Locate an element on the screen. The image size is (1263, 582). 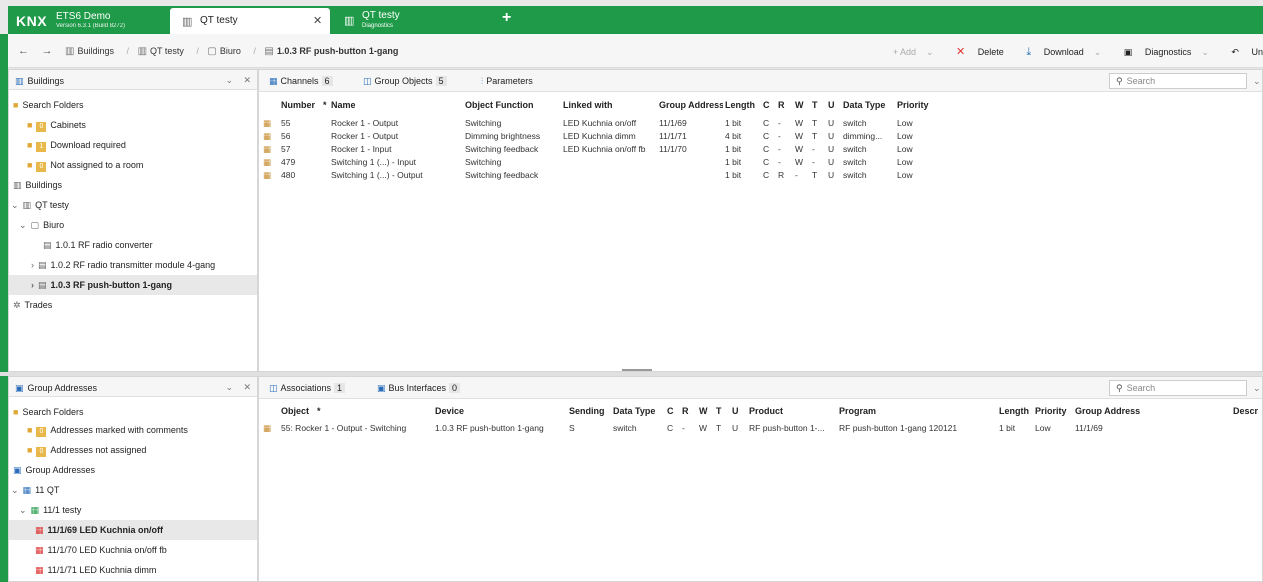
column-header: Sending is located at coordinates (587, 411).